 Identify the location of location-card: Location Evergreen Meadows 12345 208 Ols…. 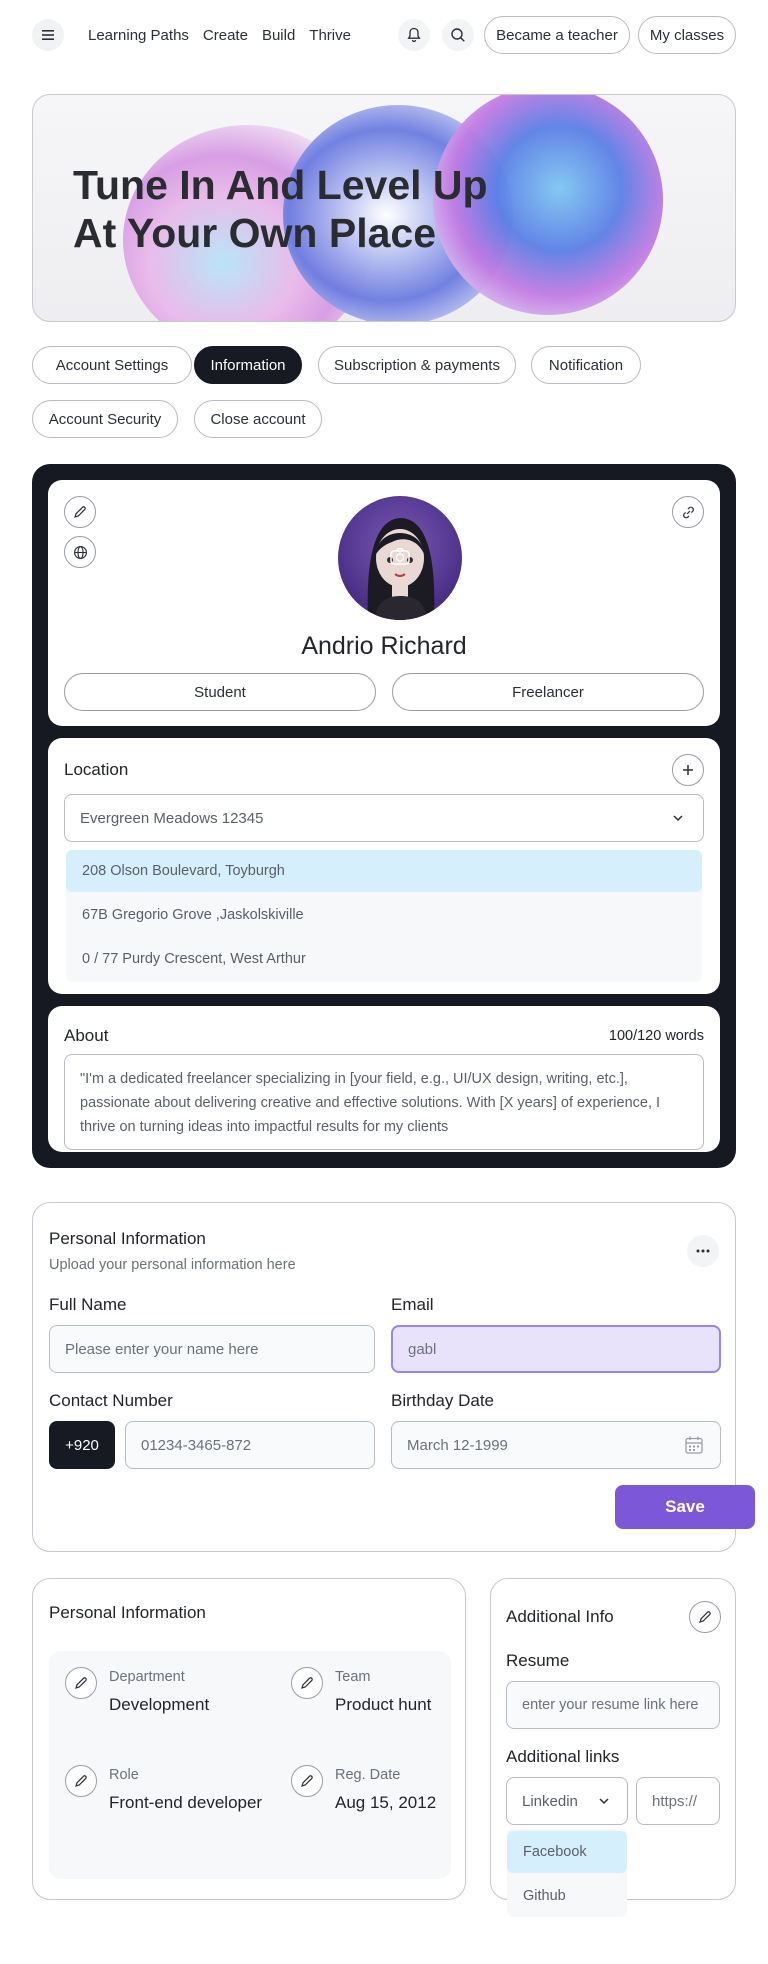
(384, 866).